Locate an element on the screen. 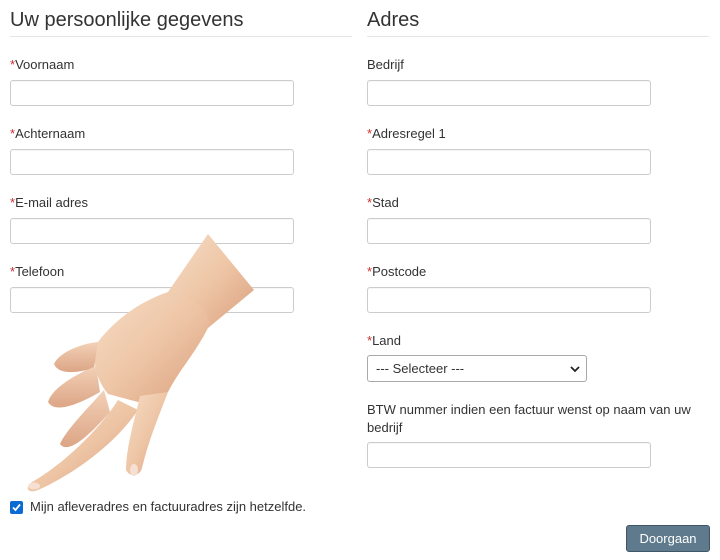  address-title: Adres is located at coordinates (393, 20).